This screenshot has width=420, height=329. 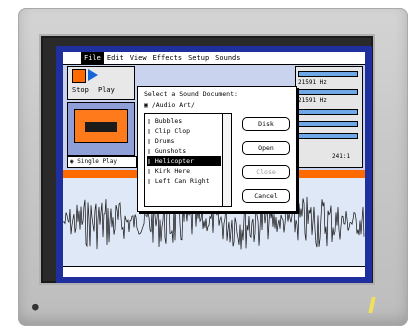 What do you see at coordinates (93, 75) in the screenshot?
I see `play-icon` at bounding box center [93, 75].